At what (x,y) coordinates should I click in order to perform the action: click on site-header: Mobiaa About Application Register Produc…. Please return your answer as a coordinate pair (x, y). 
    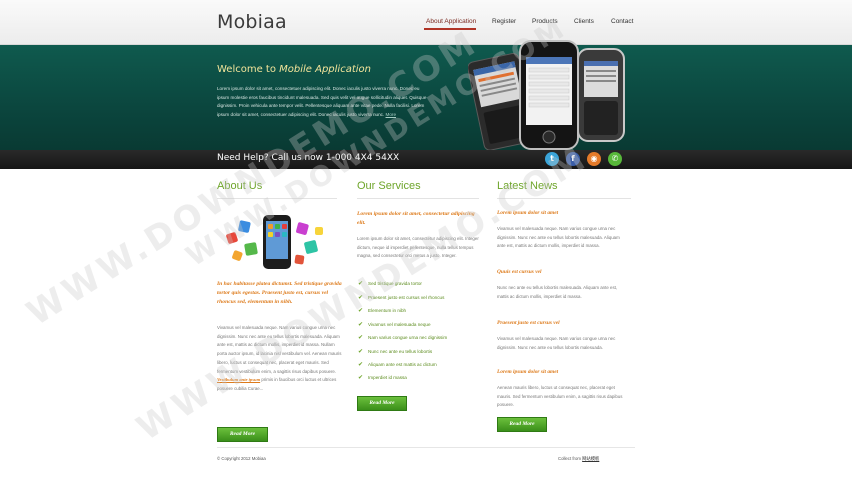
    Looking at the image, I should click on (426, 22).